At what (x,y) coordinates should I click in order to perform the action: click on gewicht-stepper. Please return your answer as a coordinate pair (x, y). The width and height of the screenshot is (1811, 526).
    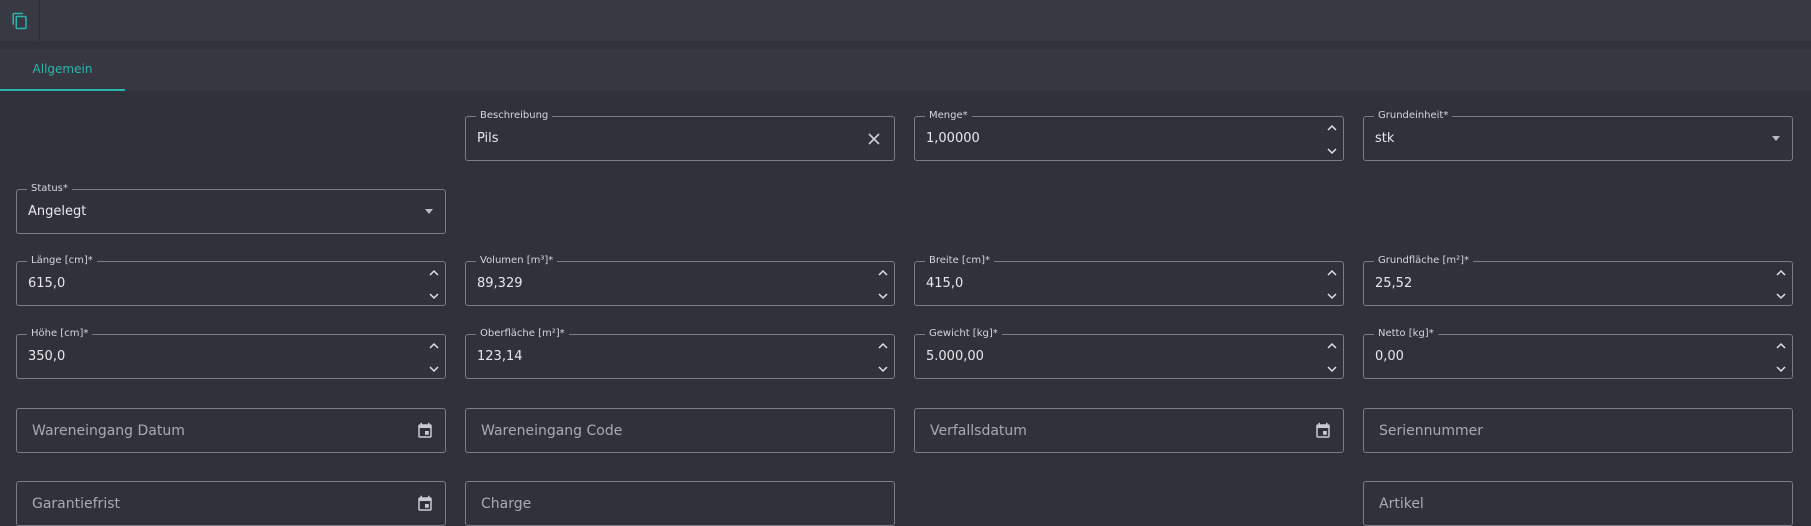
    Looking at the image, I should click on (1332, 357).